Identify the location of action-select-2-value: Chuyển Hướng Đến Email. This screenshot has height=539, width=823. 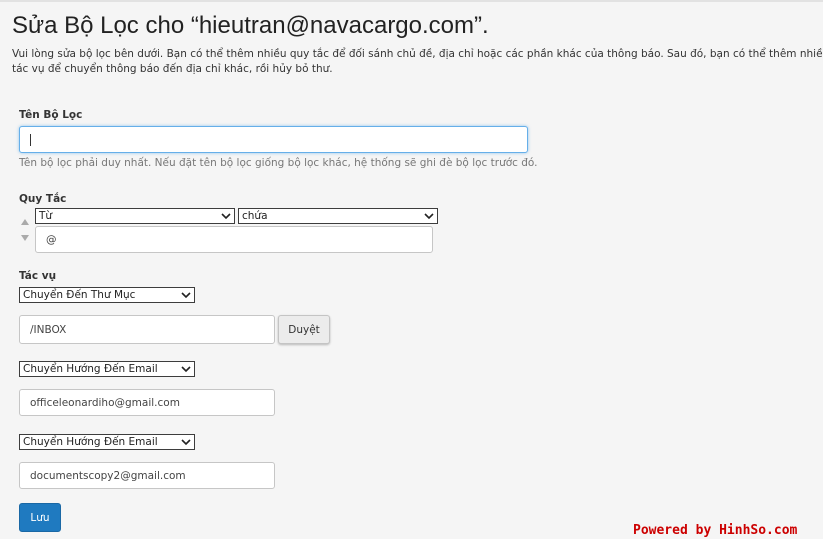
(90, 369).